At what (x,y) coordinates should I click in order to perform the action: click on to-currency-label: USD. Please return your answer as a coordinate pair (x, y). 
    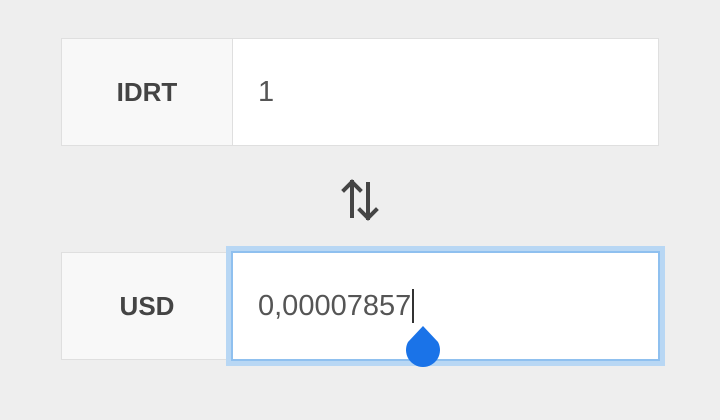
    Looking at the image, I should click on (147, 306).